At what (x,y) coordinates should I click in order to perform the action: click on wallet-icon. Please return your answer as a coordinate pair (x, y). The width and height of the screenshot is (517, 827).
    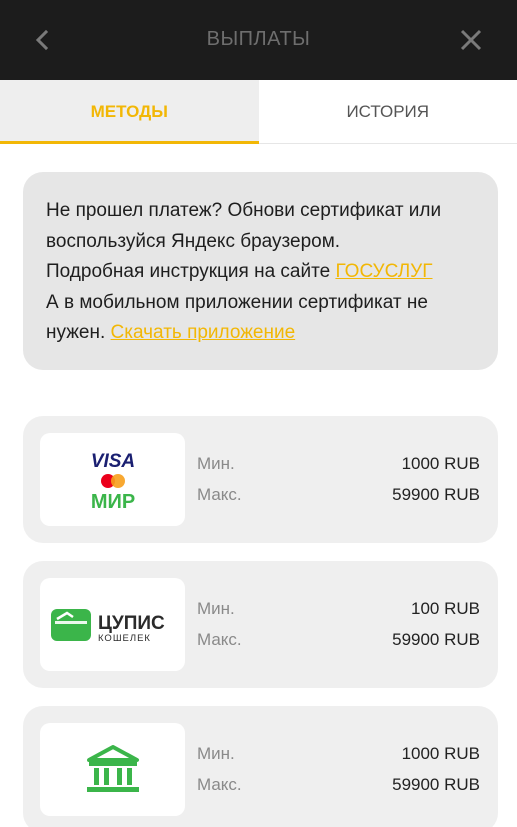
    Looking at the image, I should click on (70, 624).